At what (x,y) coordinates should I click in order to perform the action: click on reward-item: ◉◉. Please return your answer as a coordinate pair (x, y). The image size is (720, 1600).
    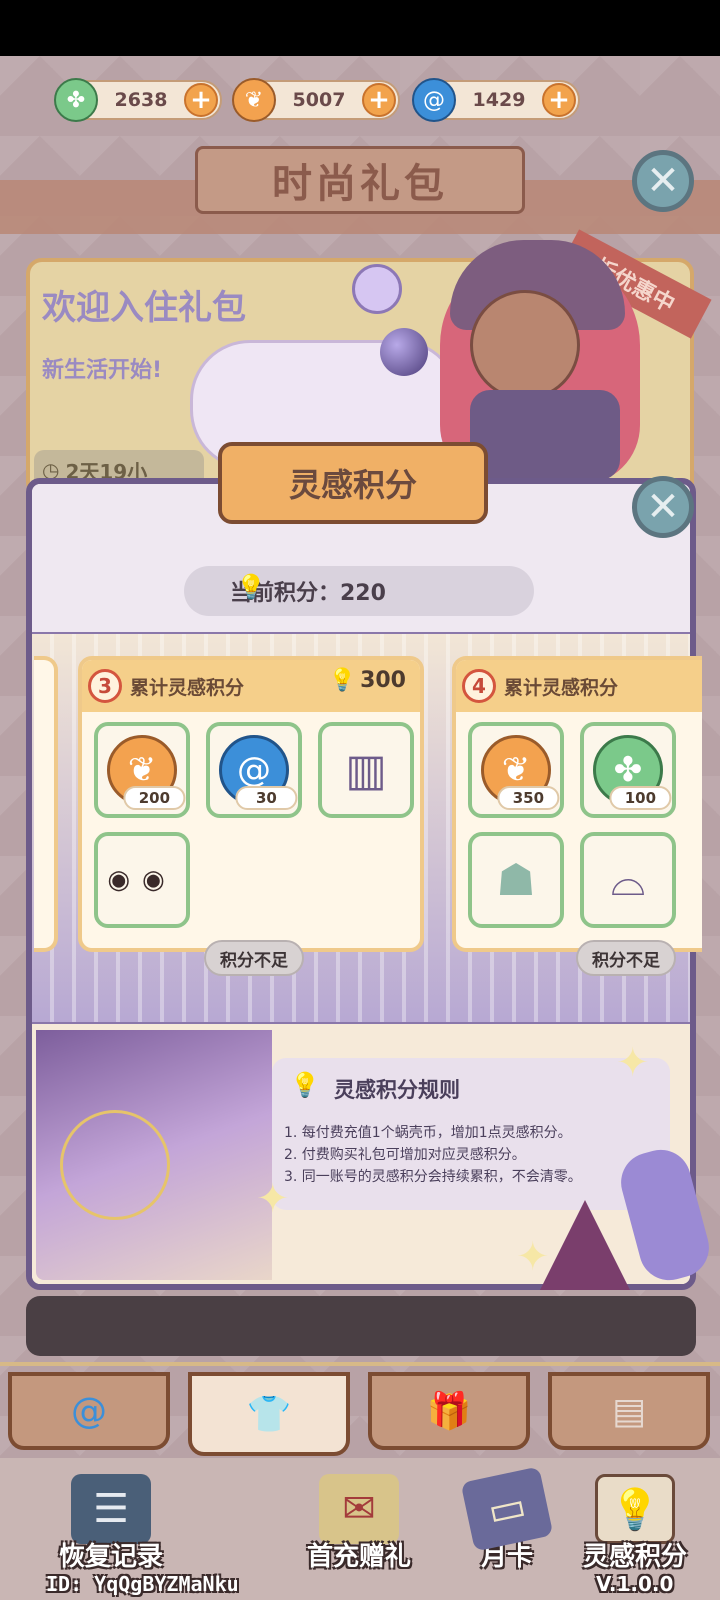
    Looking at the image, I should click on (142, 880).